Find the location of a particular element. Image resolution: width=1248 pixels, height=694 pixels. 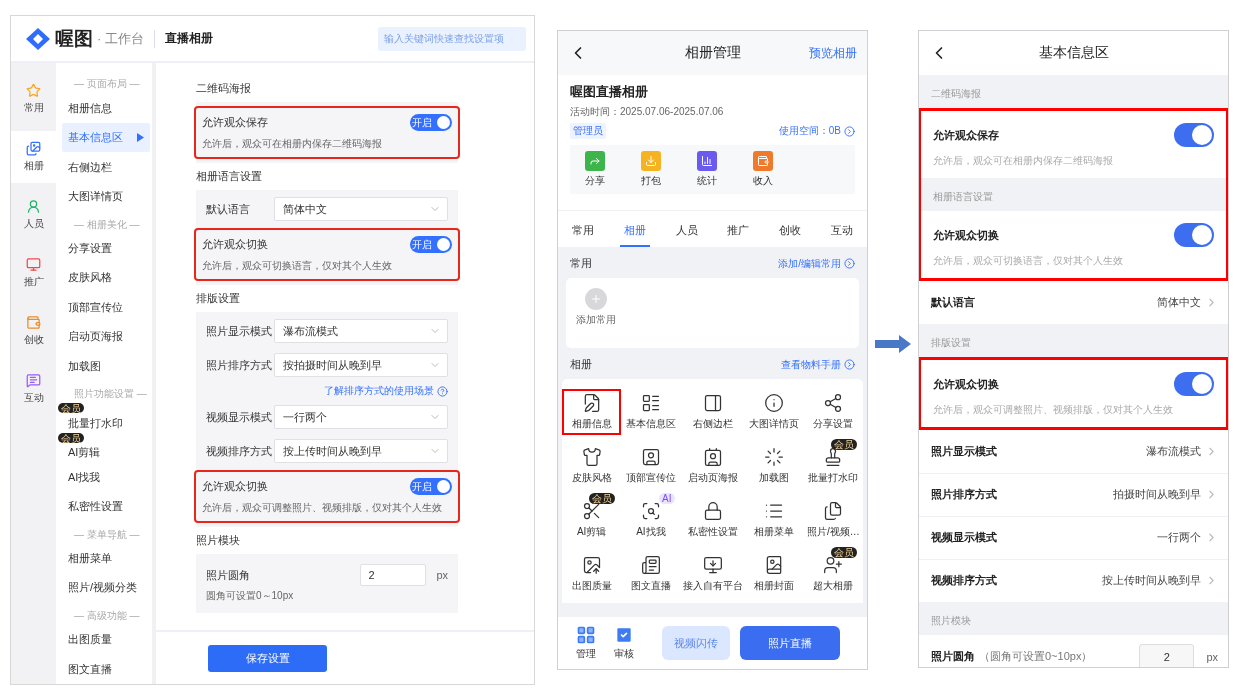

quick-action: 打包 is located at coordinates (651, 169).